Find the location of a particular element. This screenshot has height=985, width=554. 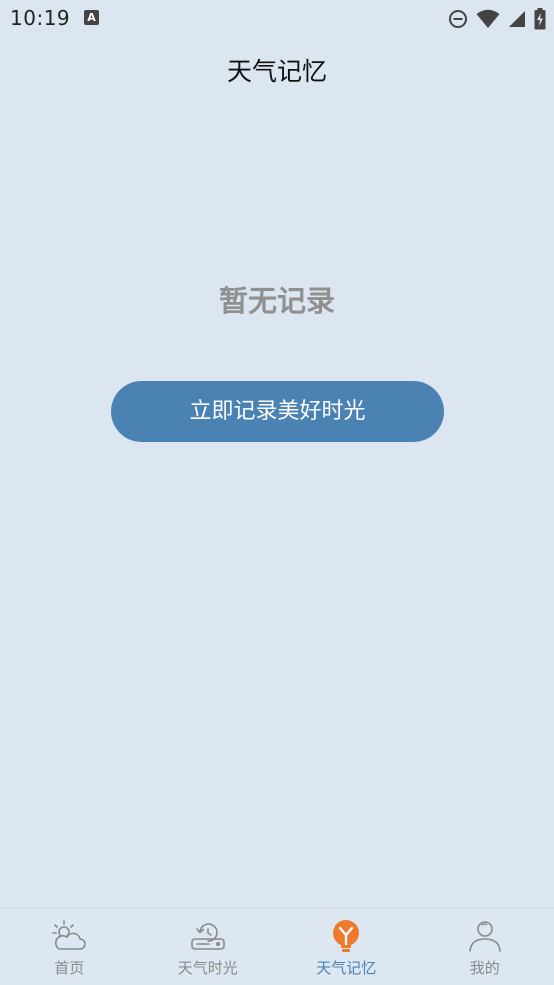

status-bar: 10:19 A is located at coordinates (277, 19).